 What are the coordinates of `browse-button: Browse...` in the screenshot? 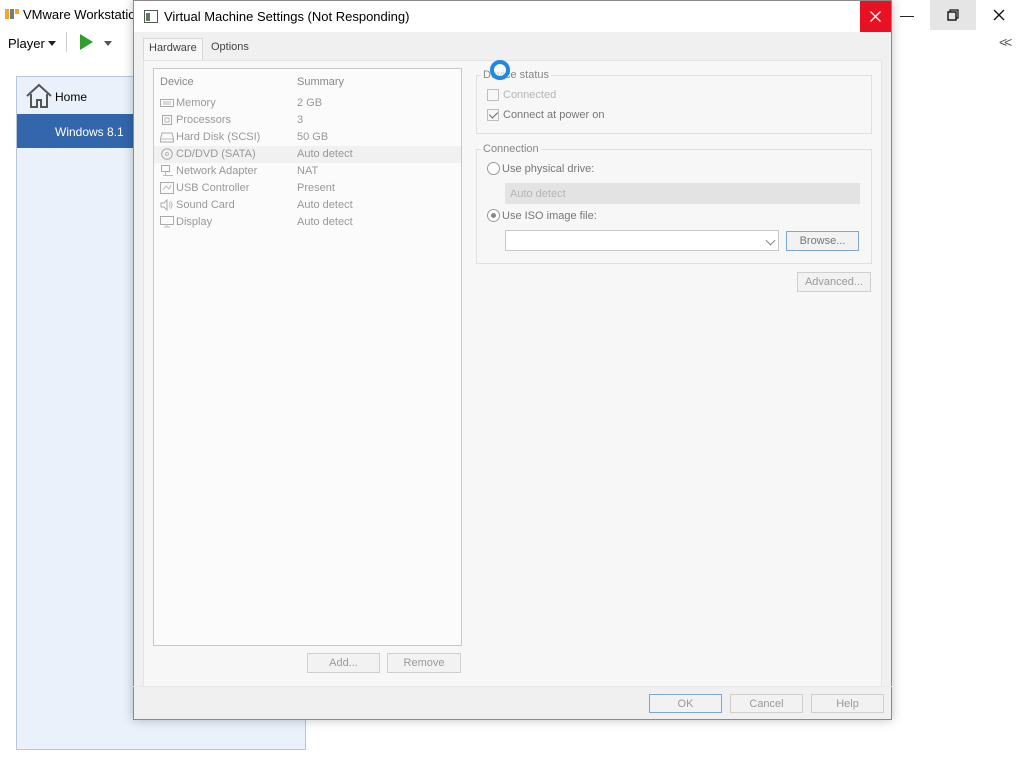 It's located at (822, 241).